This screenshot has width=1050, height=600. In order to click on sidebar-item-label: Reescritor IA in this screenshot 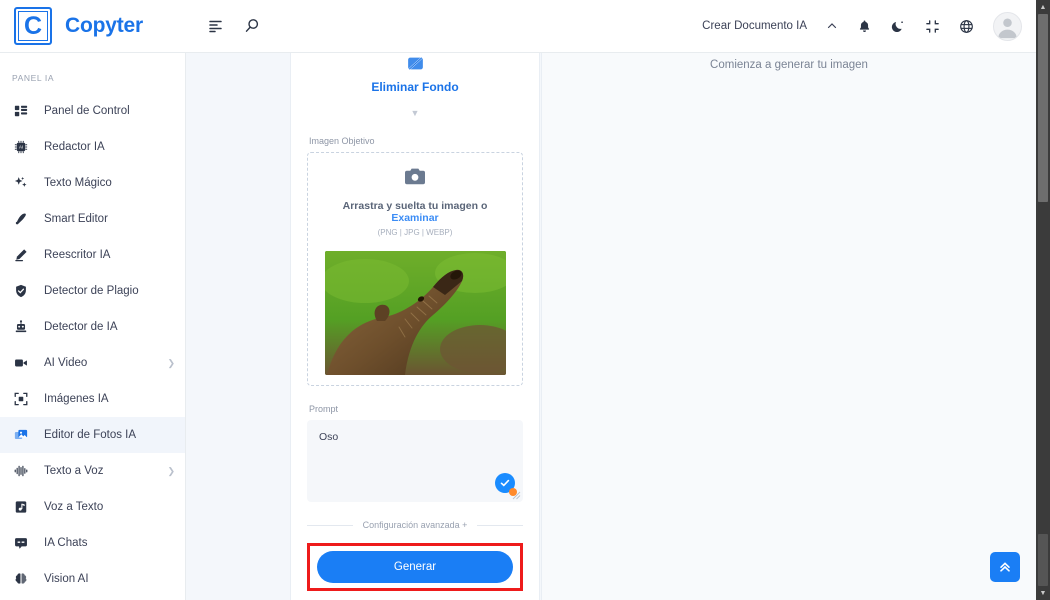, I will do `click(77, 255)`.